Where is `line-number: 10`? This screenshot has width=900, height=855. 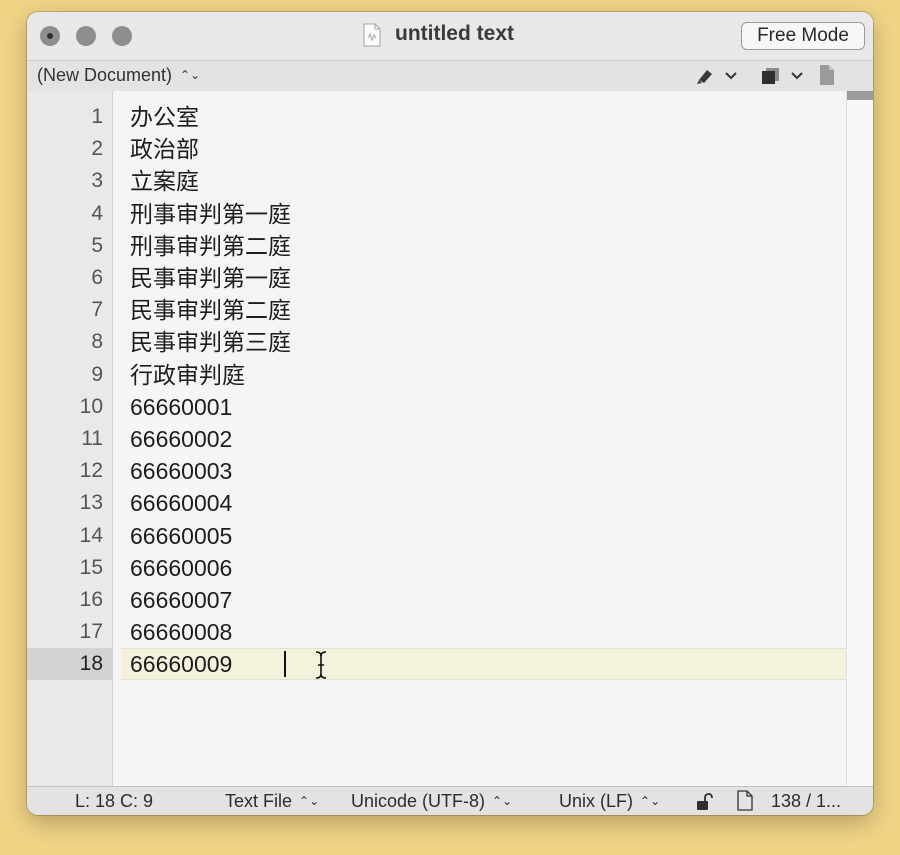 line-number: 10 is located at coordinates (91, 406).